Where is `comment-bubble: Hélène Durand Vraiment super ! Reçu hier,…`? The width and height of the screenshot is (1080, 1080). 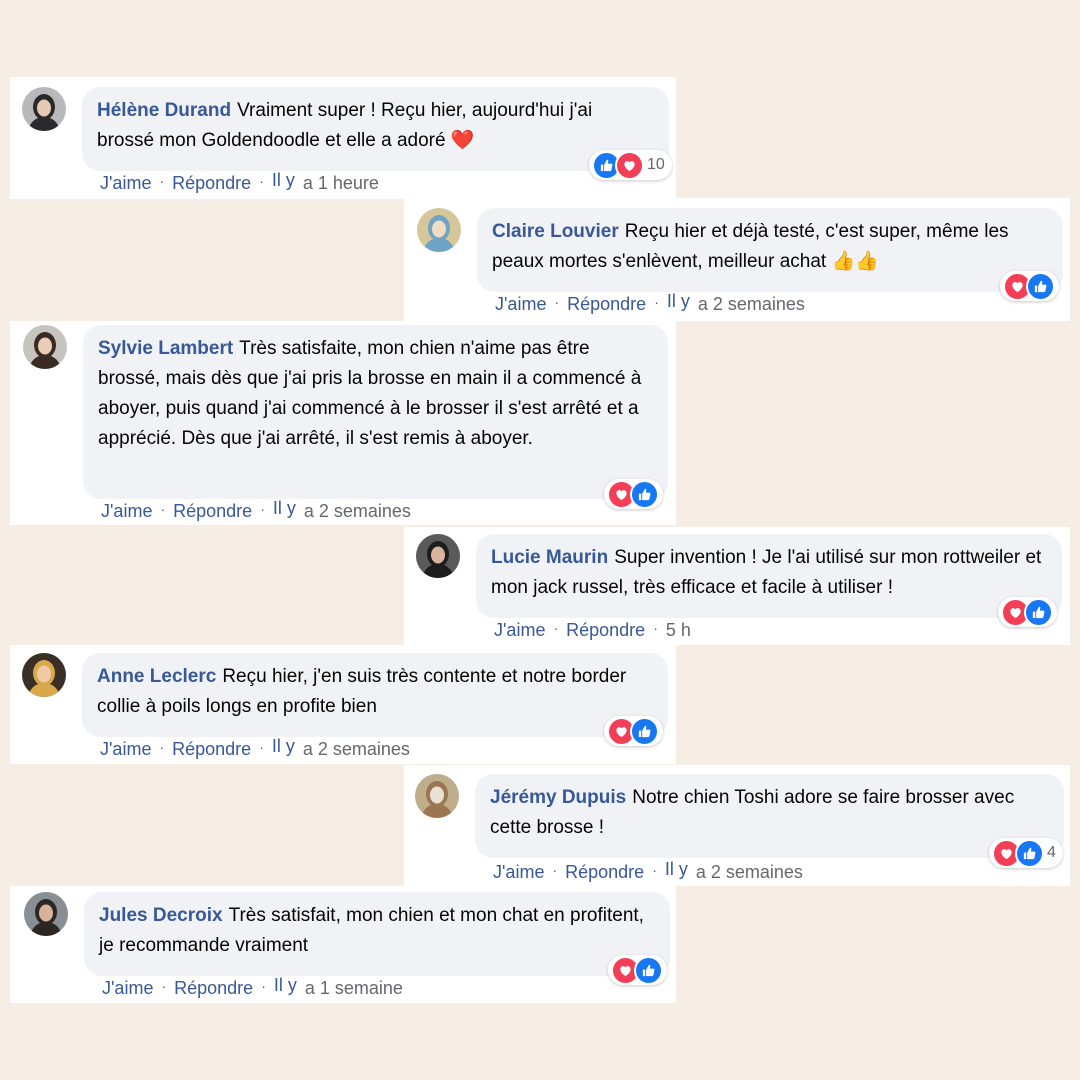 comment-bubble: Hélène Durand Vraiment super ! Reçu hier,… is located at coordinates (375, 129).